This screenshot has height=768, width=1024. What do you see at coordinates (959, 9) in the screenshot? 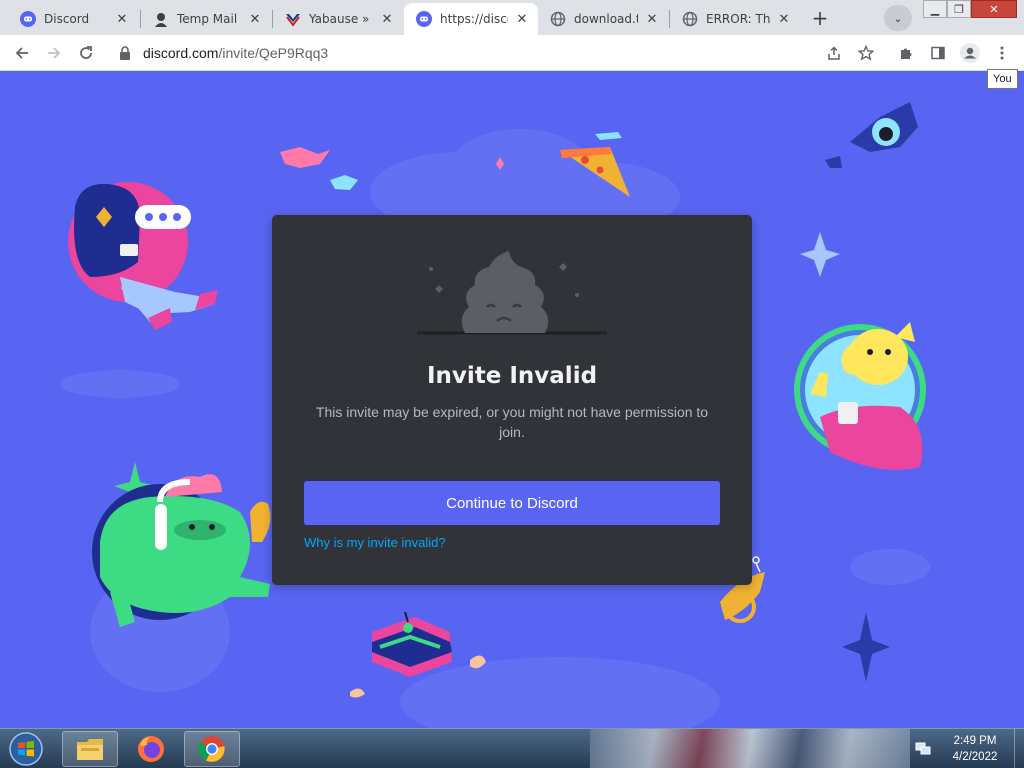
I see `restore-button: ❐` at bounding box center [959, 9].